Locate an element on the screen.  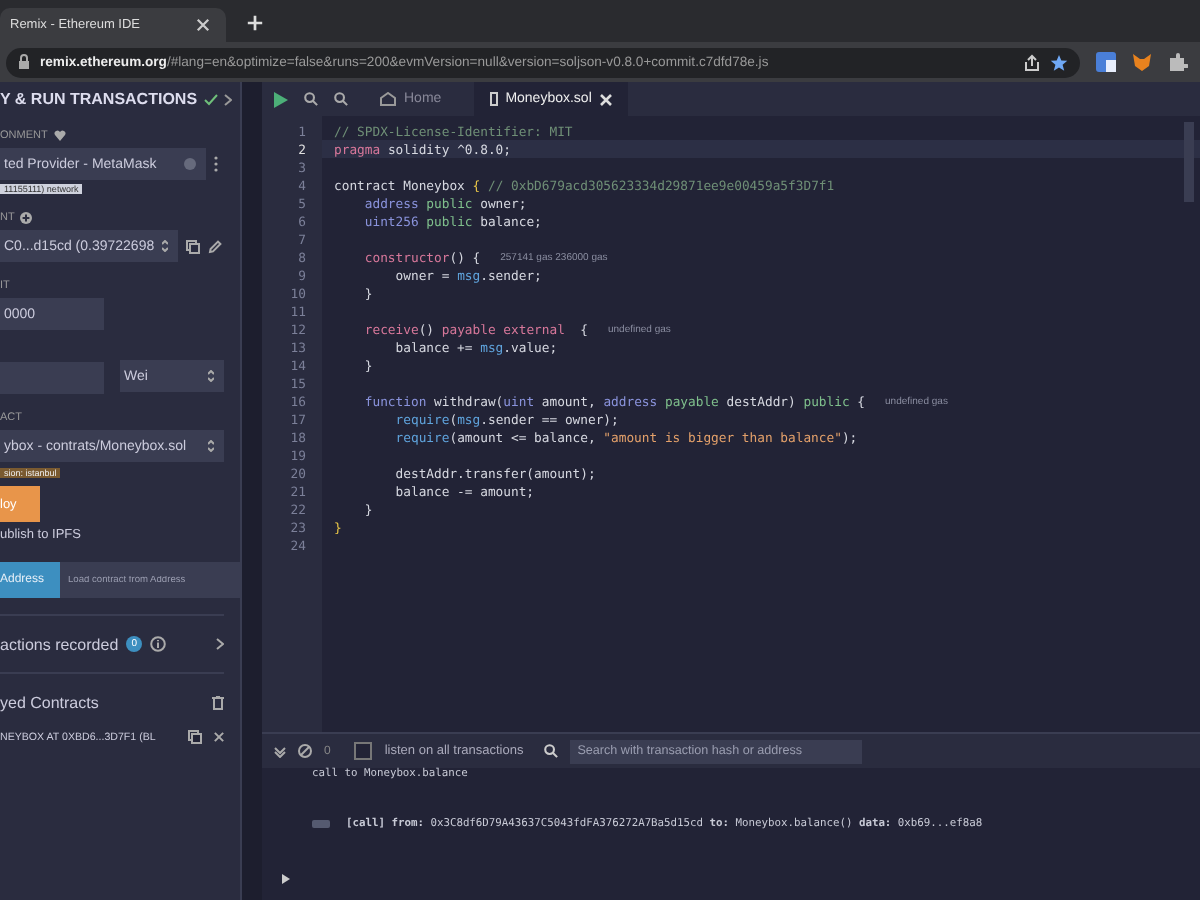
clear-icon is located at coordinates (305, 751).